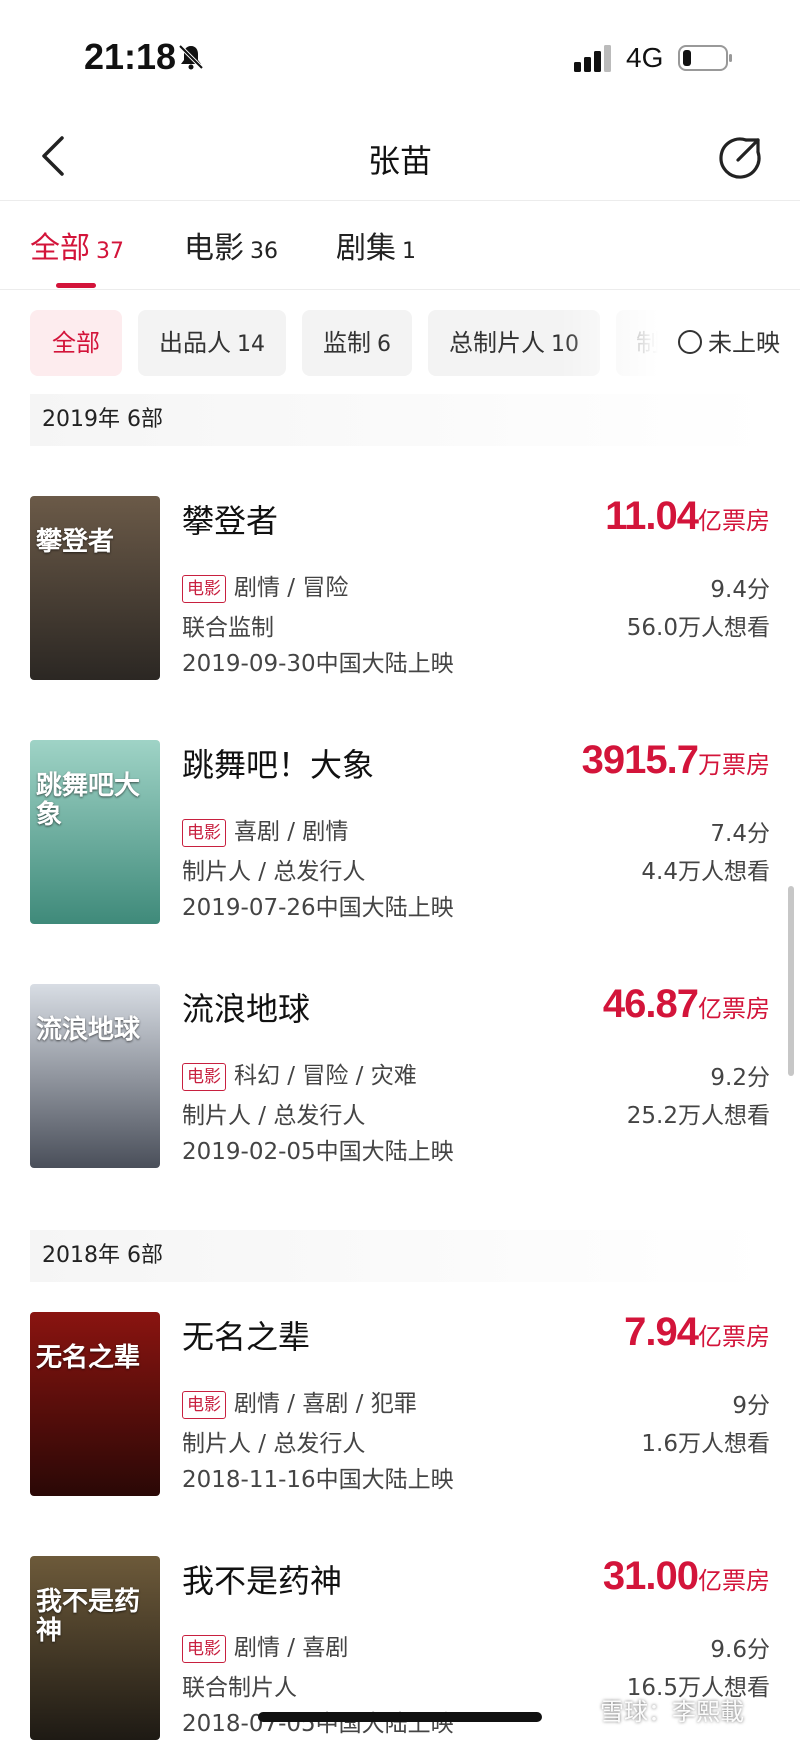  I want to click on box-office-value: 11.04, so click(652, 516).